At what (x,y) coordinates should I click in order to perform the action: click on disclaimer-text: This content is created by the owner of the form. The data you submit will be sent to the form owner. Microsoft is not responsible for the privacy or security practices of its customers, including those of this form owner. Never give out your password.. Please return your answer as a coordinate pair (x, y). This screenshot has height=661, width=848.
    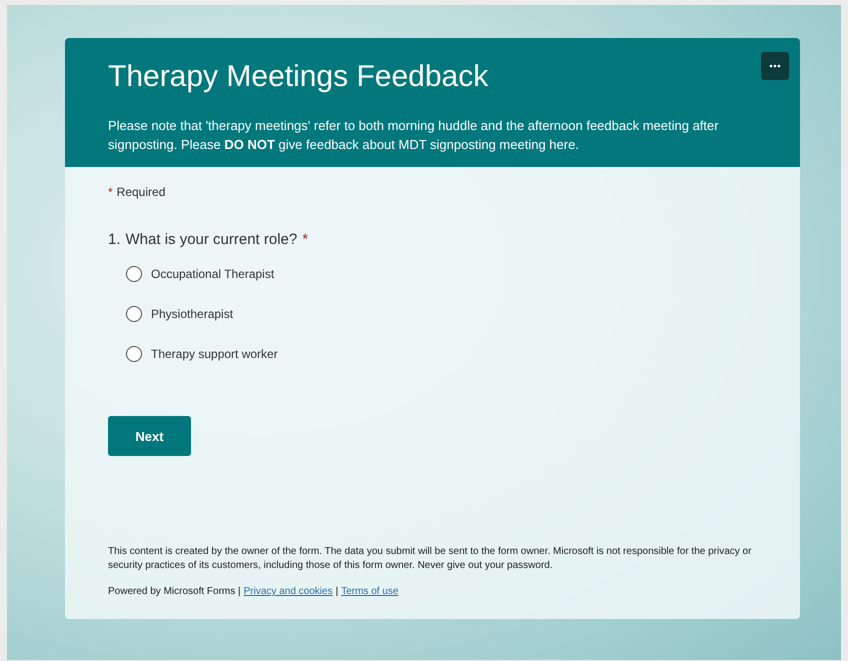
    Looking at the image, I should click on (430, 559).